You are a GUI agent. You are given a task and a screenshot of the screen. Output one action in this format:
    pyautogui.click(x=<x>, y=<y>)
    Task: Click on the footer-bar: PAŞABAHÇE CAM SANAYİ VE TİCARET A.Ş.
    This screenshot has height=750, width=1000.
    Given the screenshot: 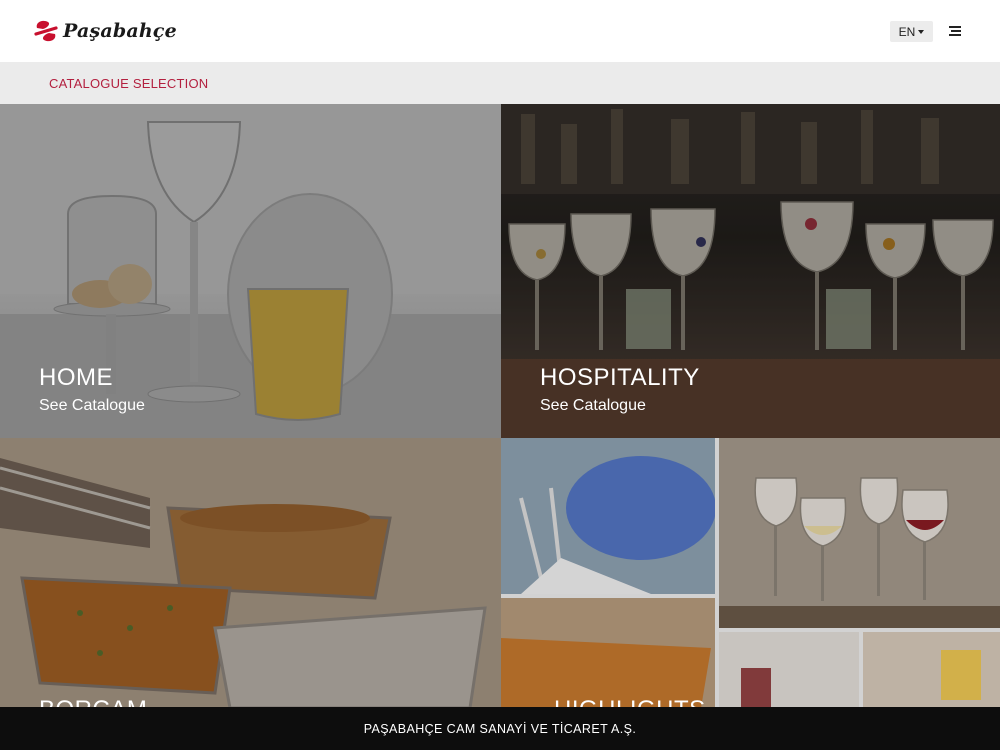 What is the action you would take?
    pyautogui.click(x=500, y=728)
    